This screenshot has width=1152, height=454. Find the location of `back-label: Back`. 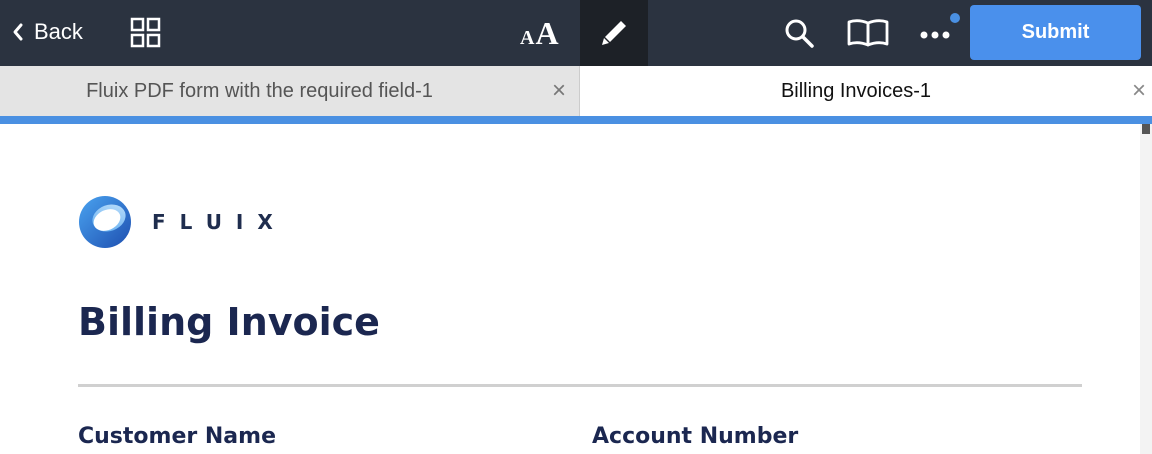

back-label: Back is located at coordinates (58, 31).